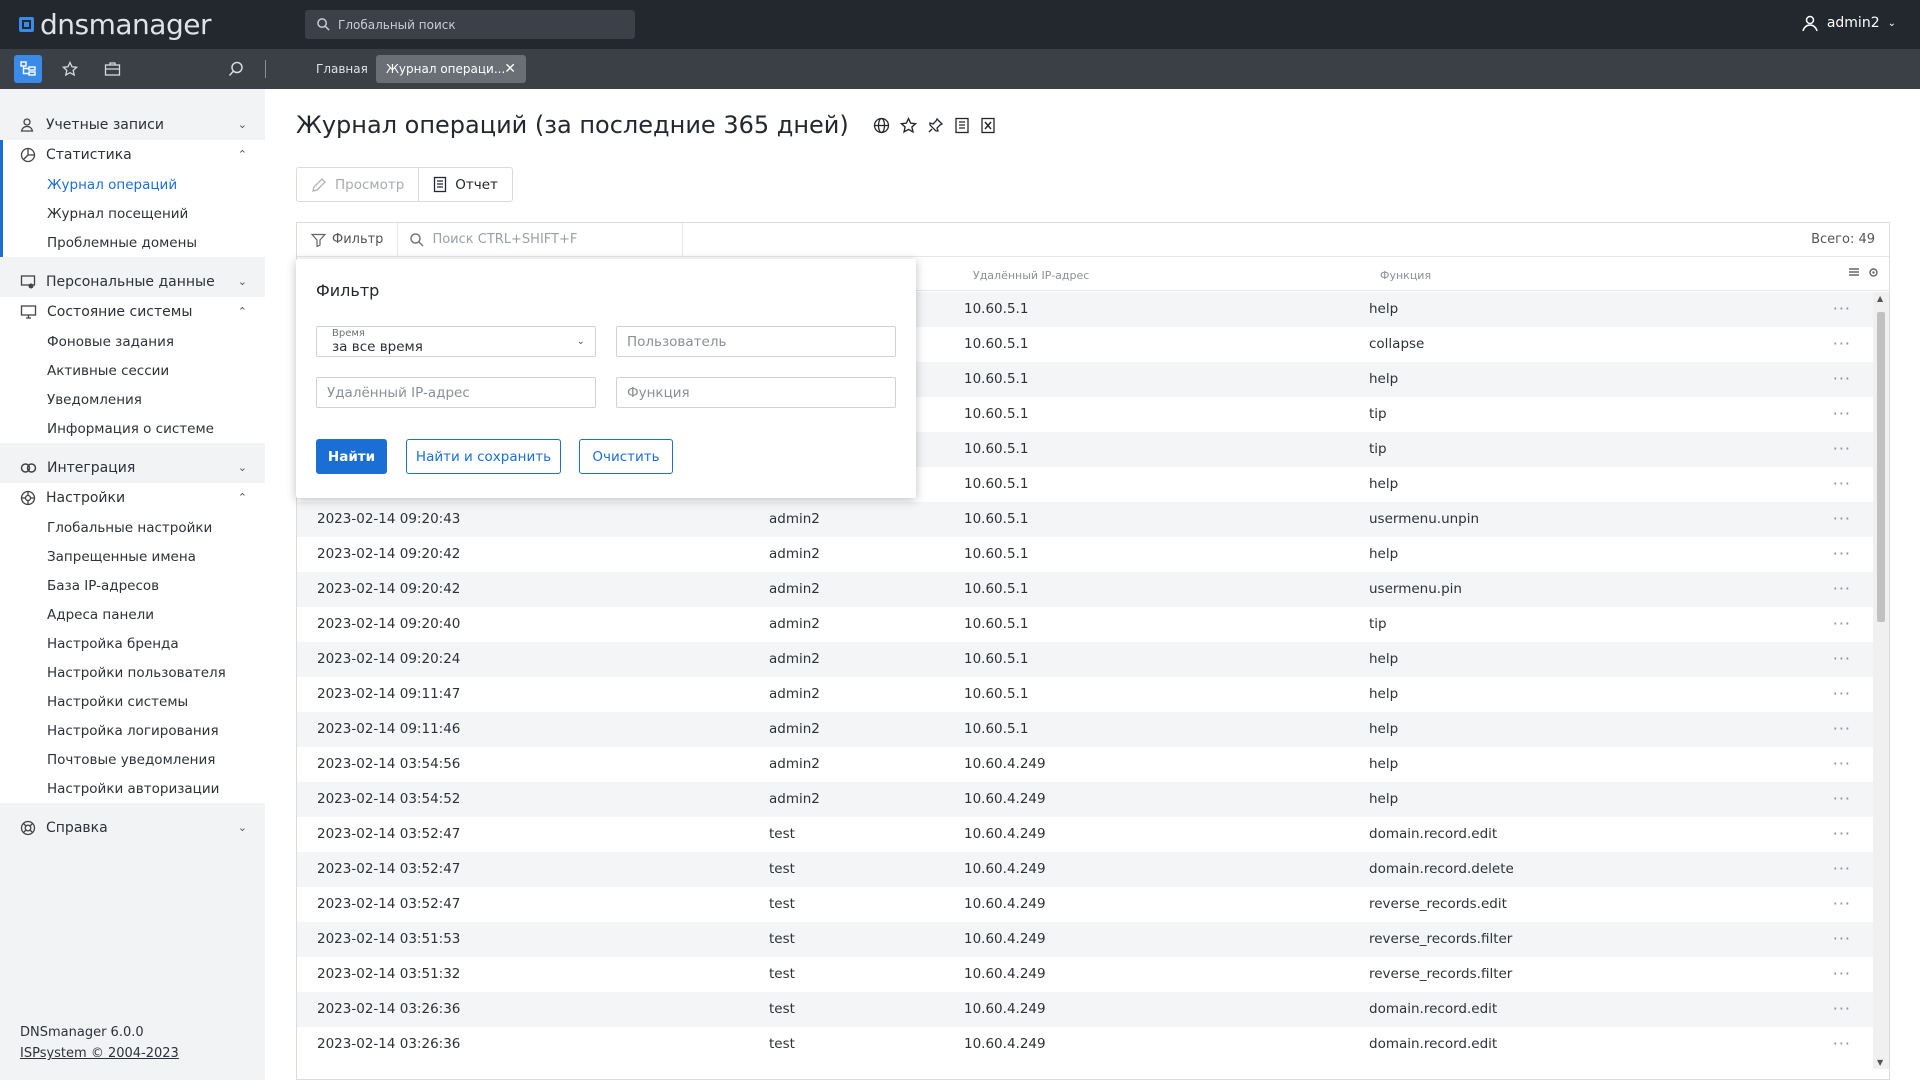 The height and width of the screenshot is (1080, 1920). Describe the element at coordinates (28, 69) in the screenshot. I see `menu-tree-button` at that location.